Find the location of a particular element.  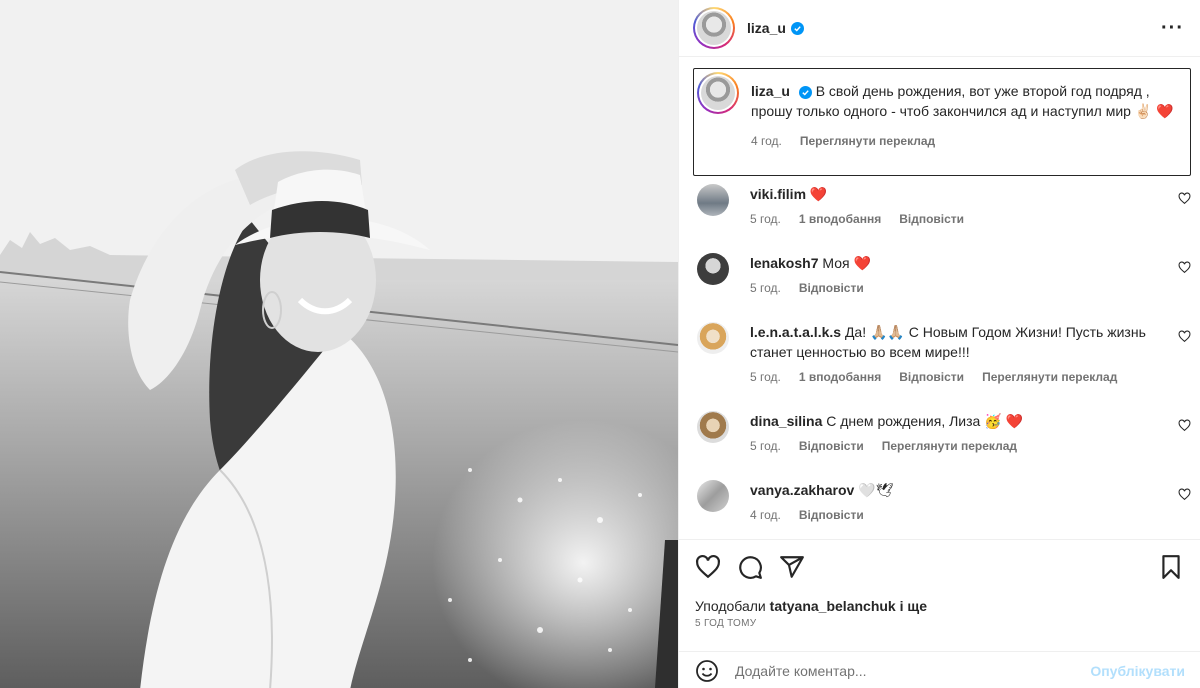

liked-by-summary: Уподобали tatyana_belanchuk і ще is located at coordinates (811, 606).